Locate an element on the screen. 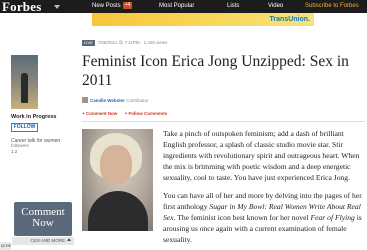 The height and width of the screenshot is (250, 367). author-byline: Camille Webster Contributor is located at coordinates (115, 101).